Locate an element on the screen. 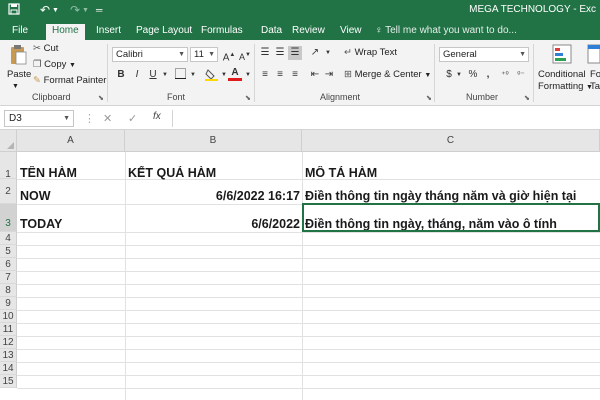 This screenshot has height=400, width=600. row-header: 5 is located at coordinates (8, 251).